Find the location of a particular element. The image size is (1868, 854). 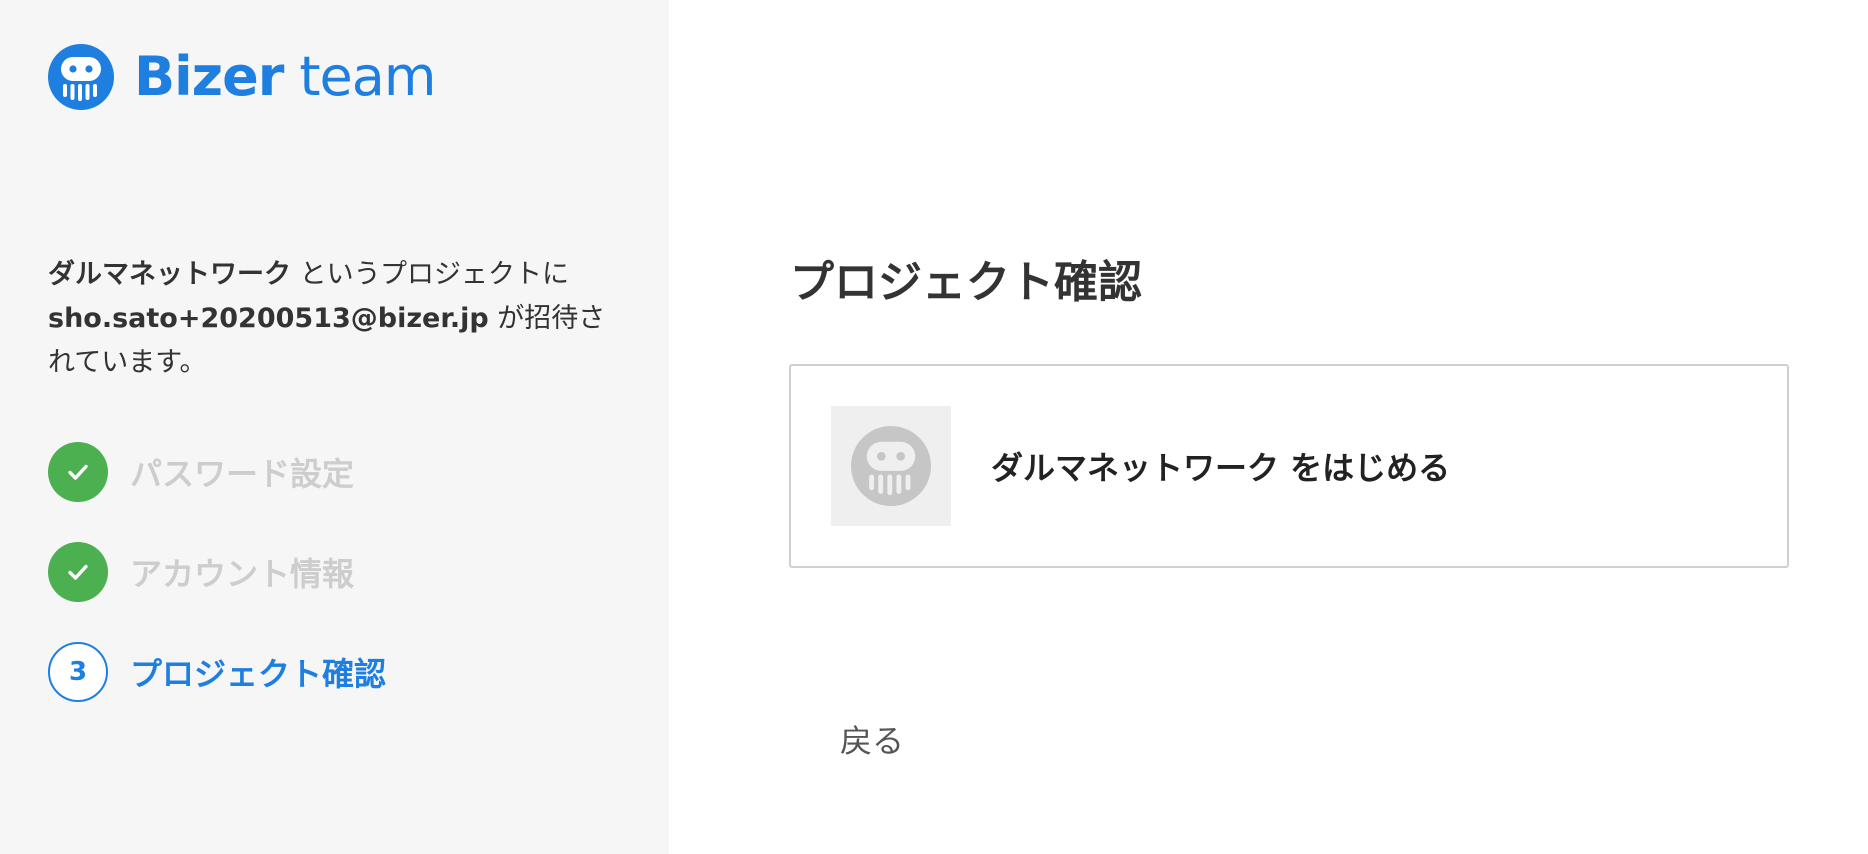

brand: Bizer team is located at coordinates (242, 77).